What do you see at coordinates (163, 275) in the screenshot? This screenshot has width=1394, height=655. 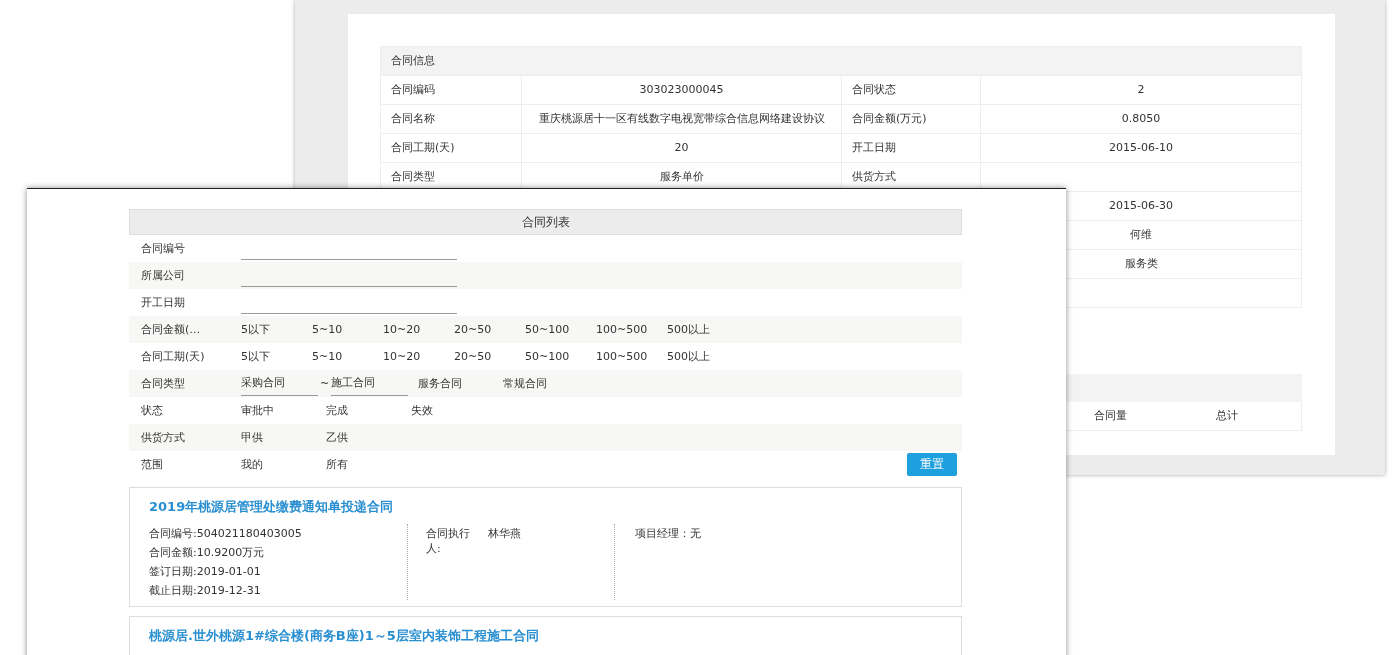 I see `filter-label: 所属公司` at bounding box center [163, 275].